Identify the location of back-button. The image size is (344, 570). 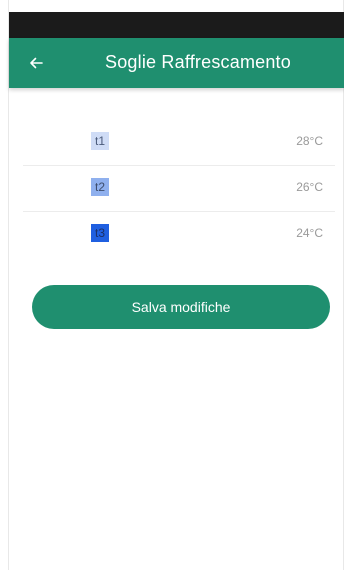
(36, 63).